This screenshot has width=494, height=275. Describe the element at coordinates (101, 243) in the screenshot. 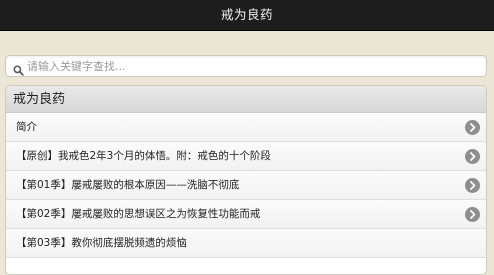

I see `list-item-label: 【第03季】教你彻底摆脱频遗的烦恼` at that location.